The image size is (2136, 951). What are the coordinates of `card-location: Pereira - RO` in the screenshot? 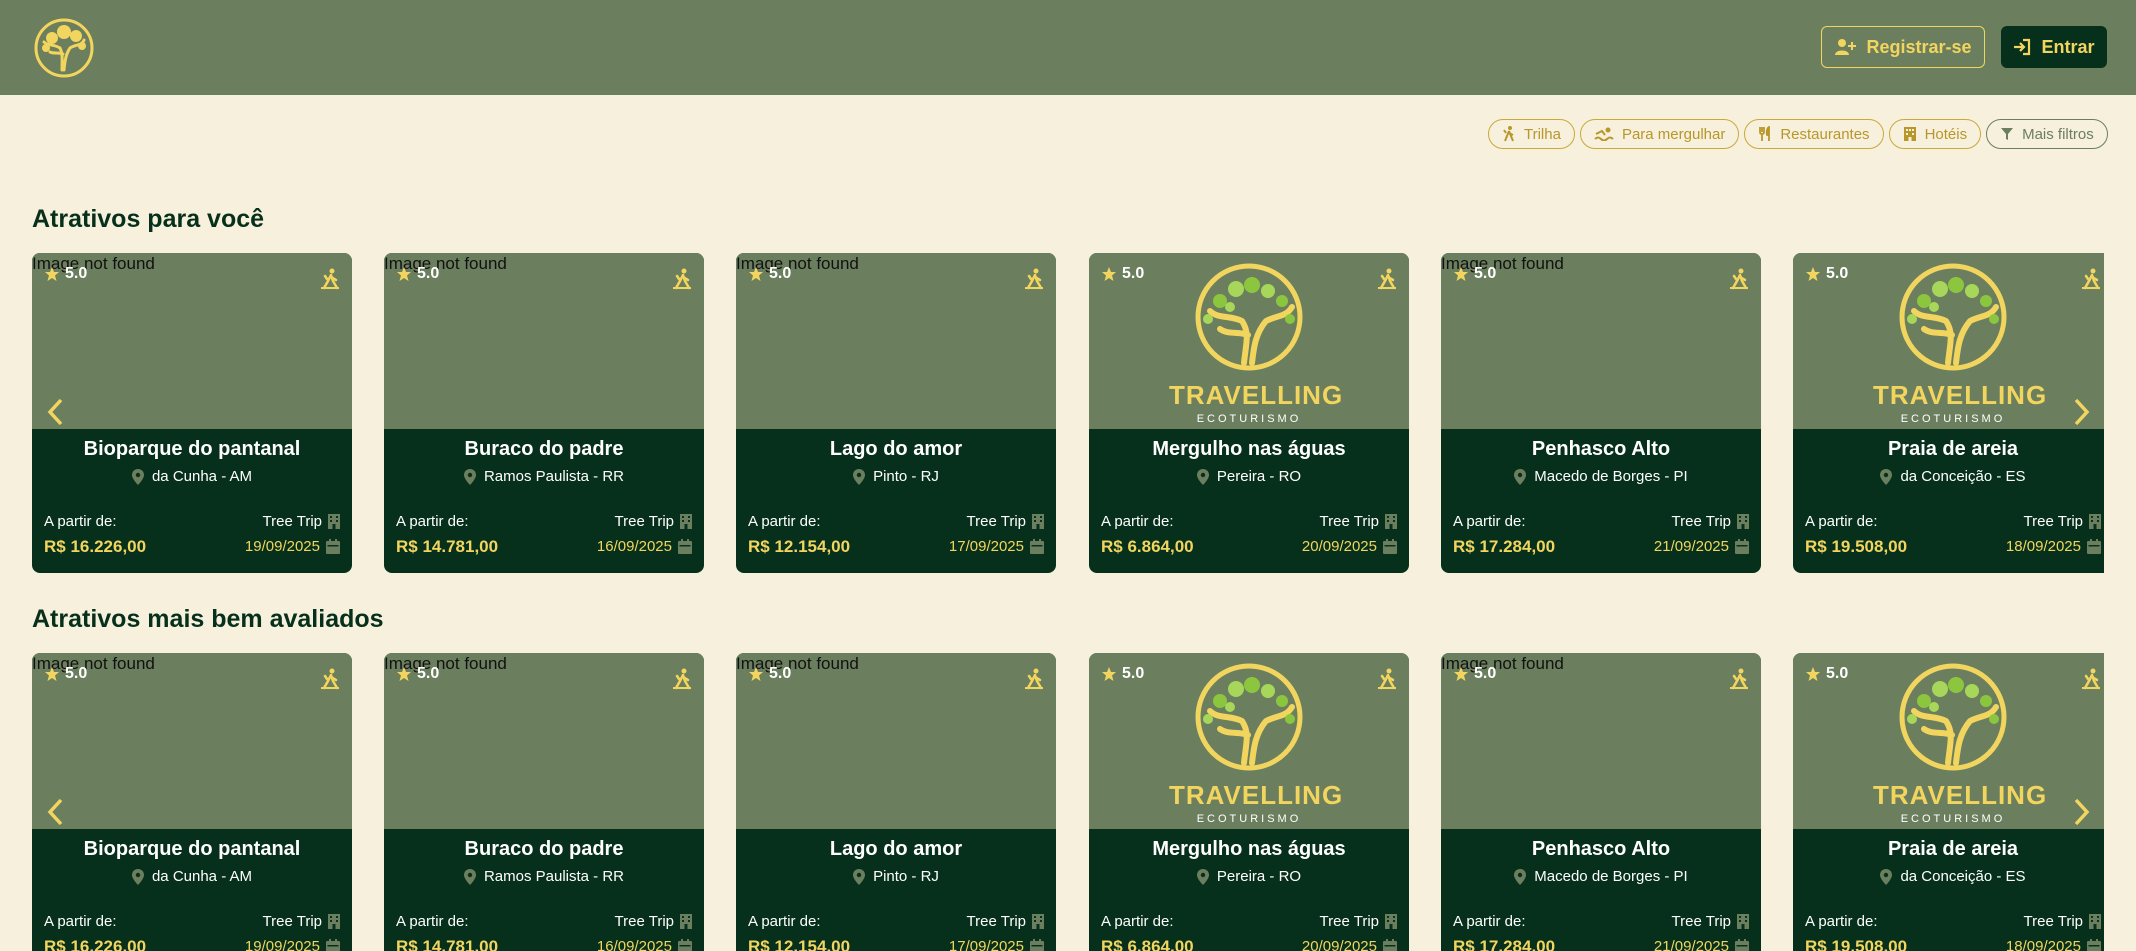 It's located at (1249, 476).